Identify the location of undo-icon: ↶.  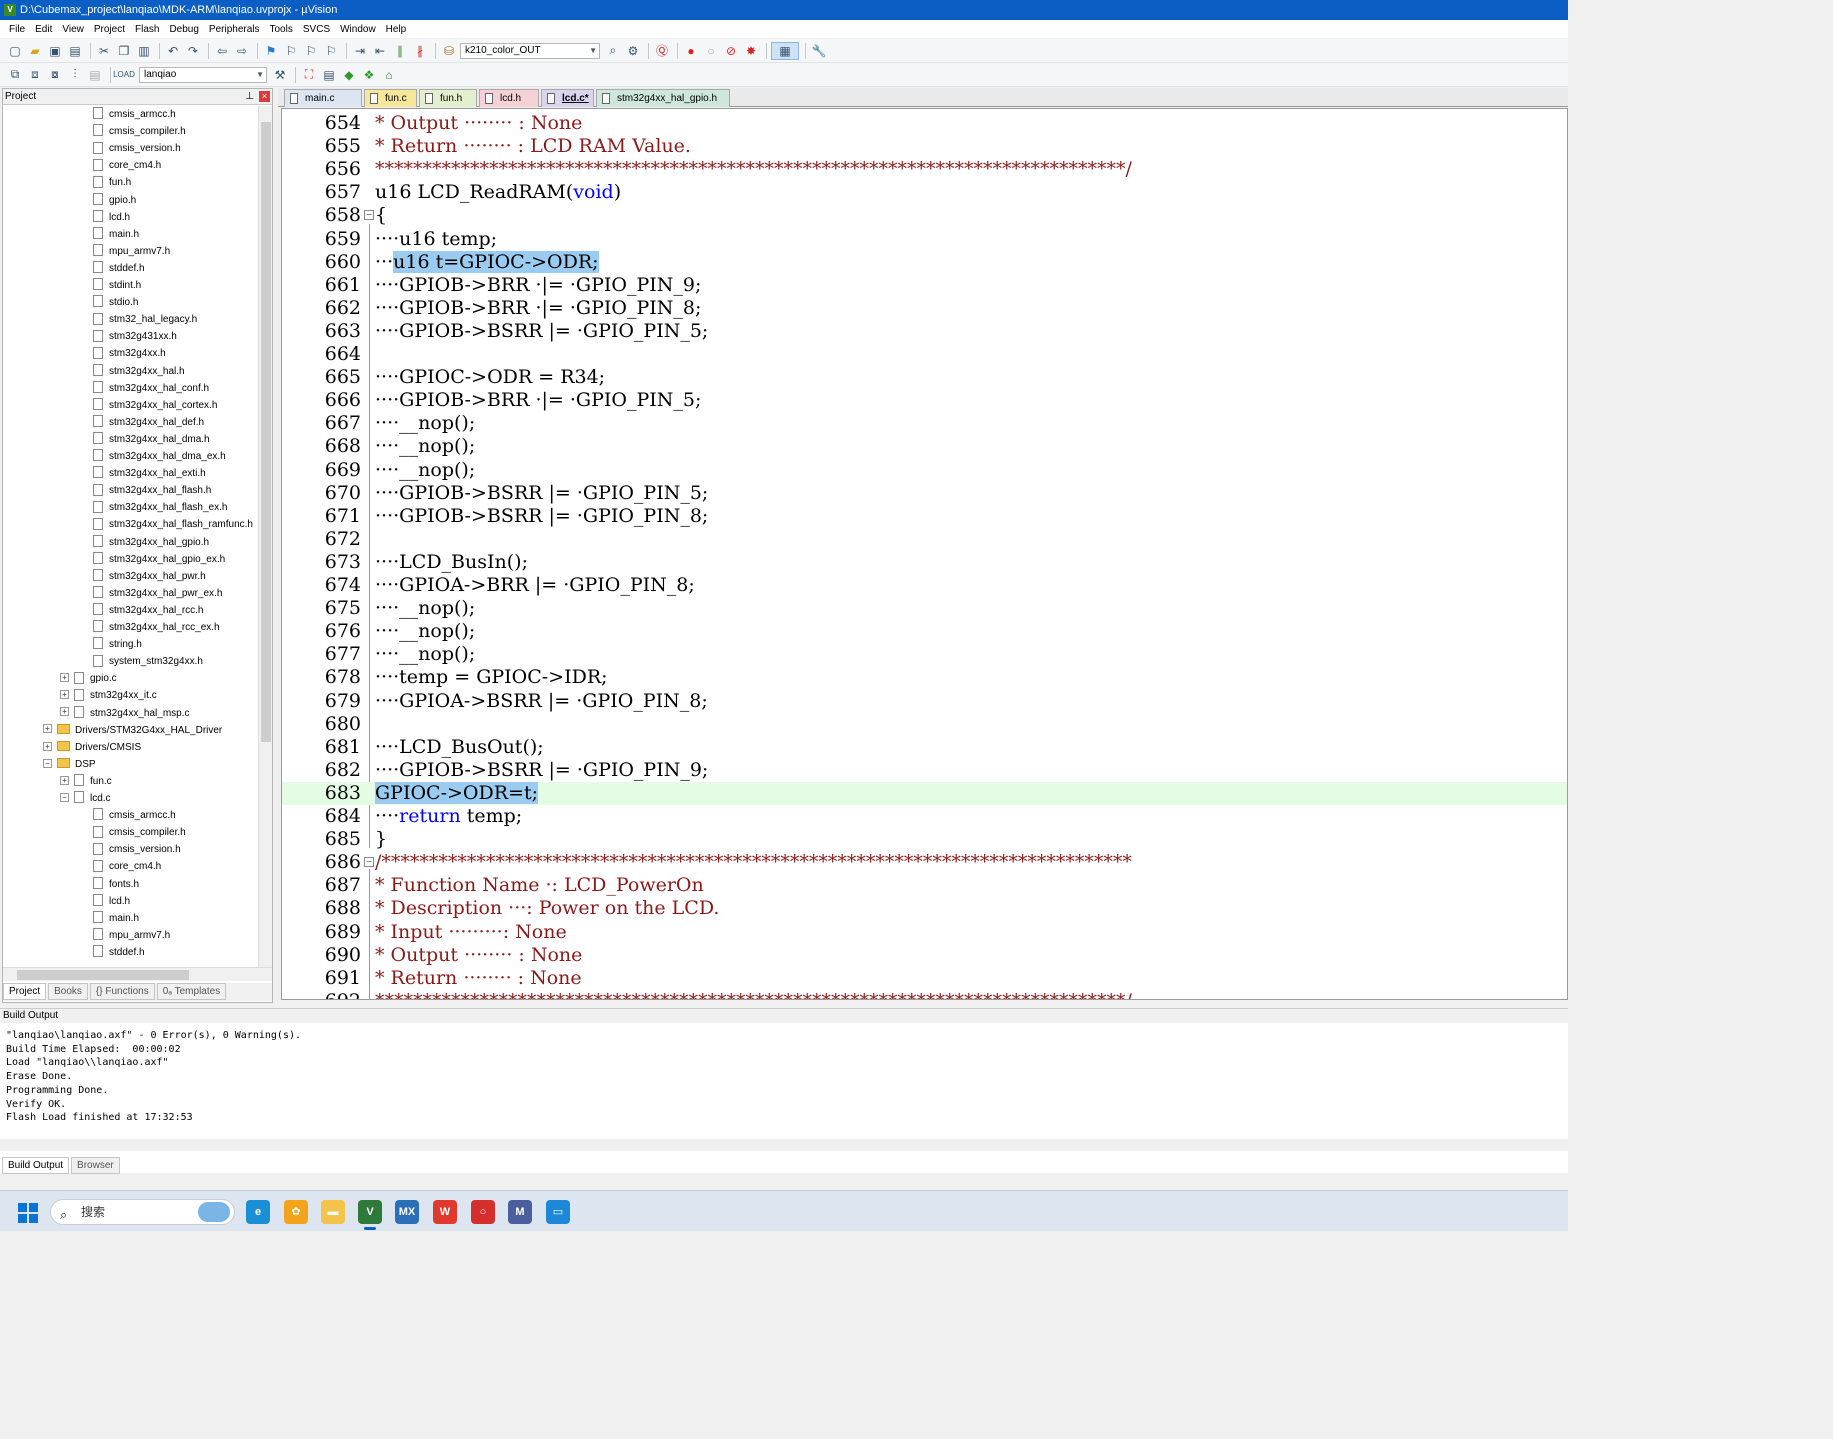
(173, 51).